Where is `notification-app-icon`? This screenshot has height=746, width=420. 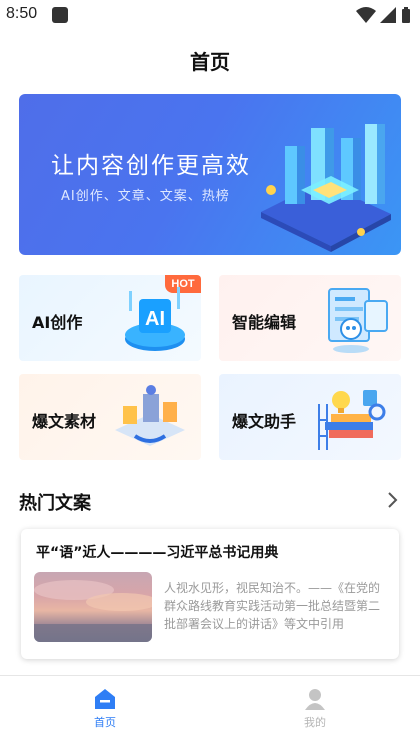 notification-app-icon is located at coordinates (60, 15).